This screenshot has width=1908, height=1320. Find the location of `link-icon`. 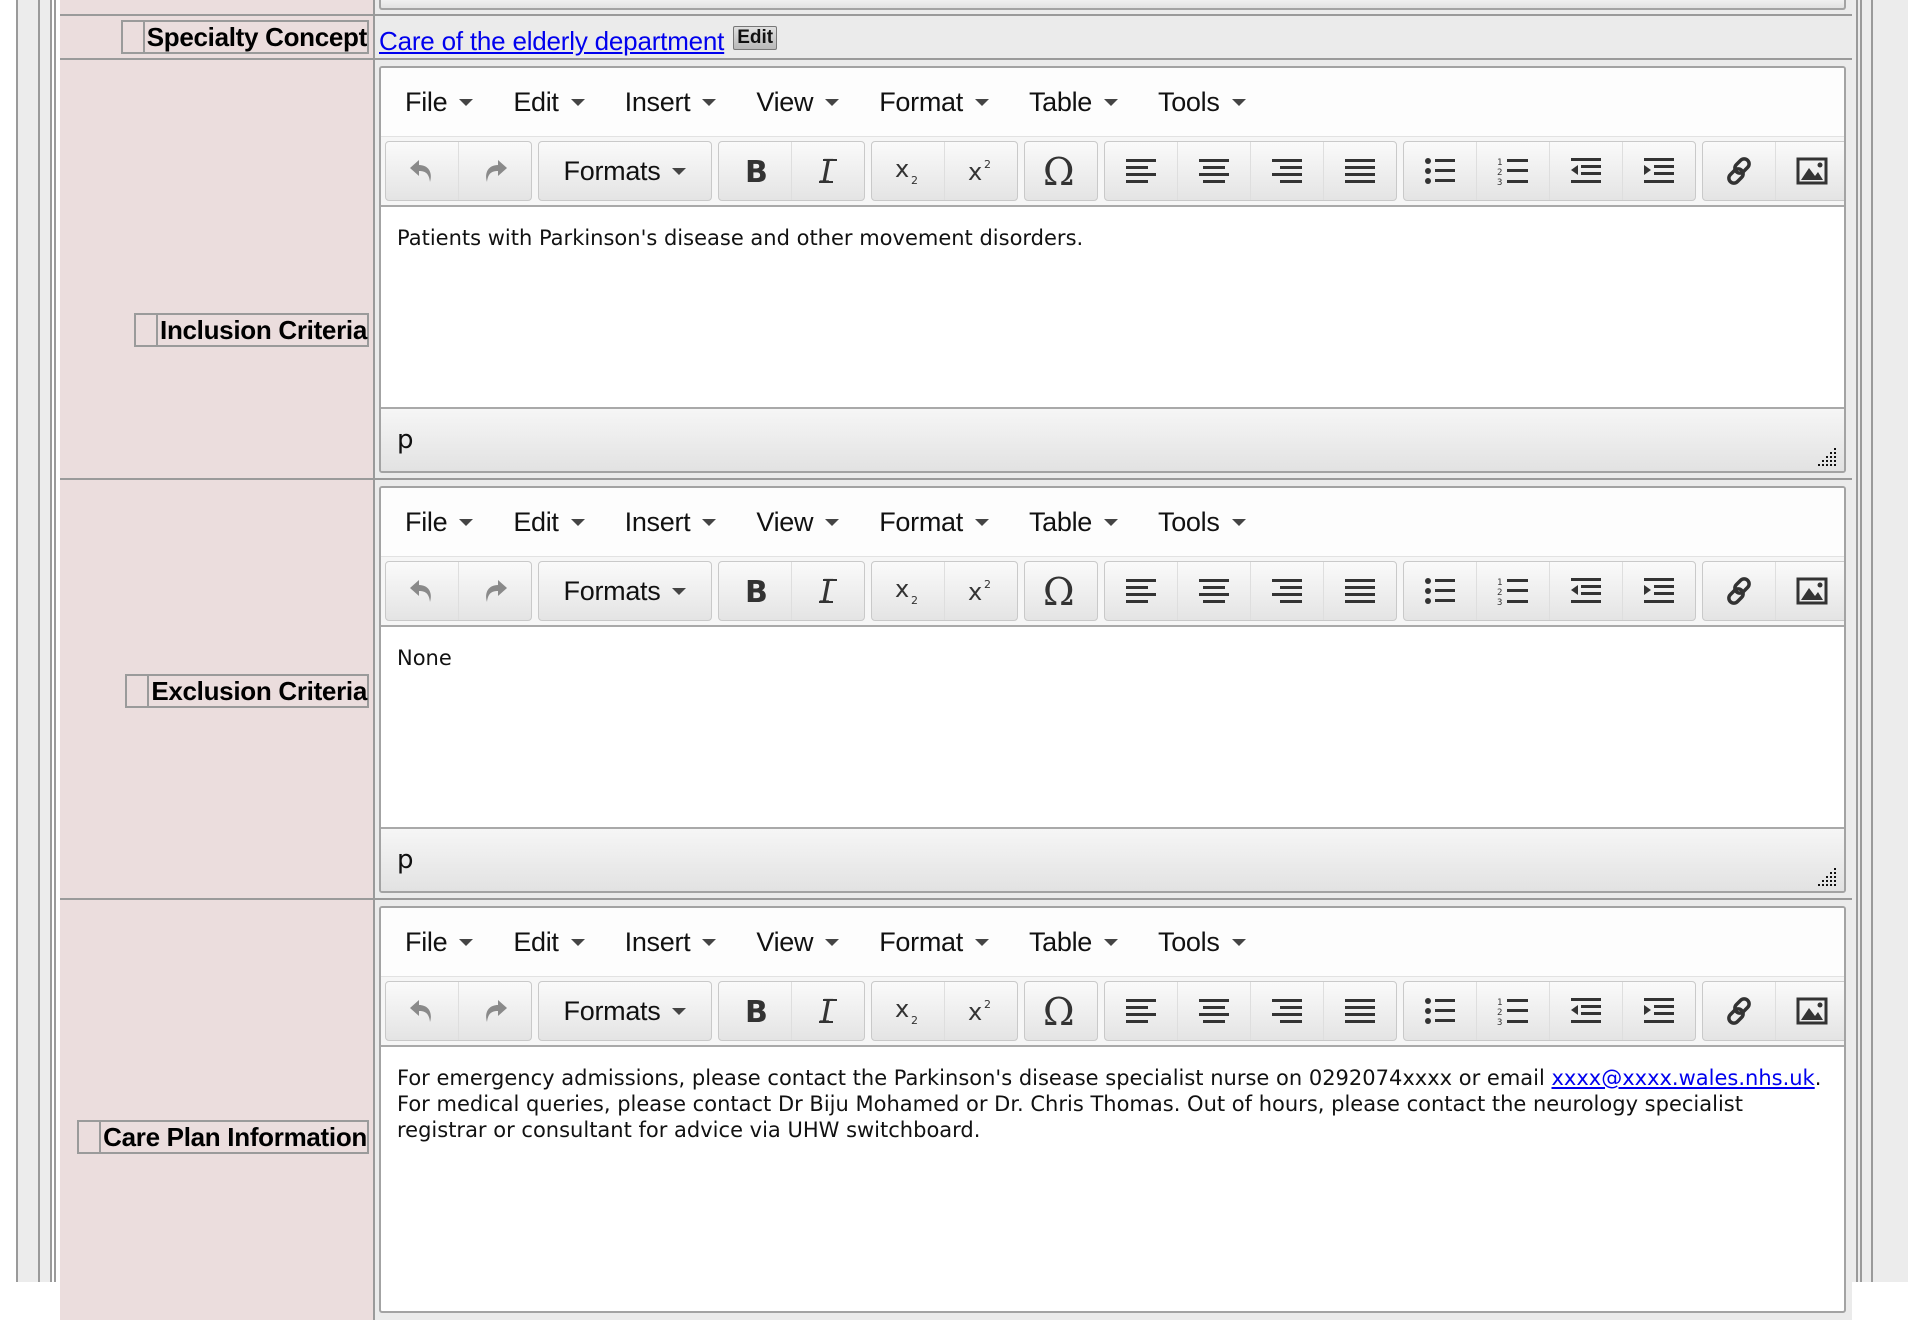

link-icon is located at coordinates (1739, 591).